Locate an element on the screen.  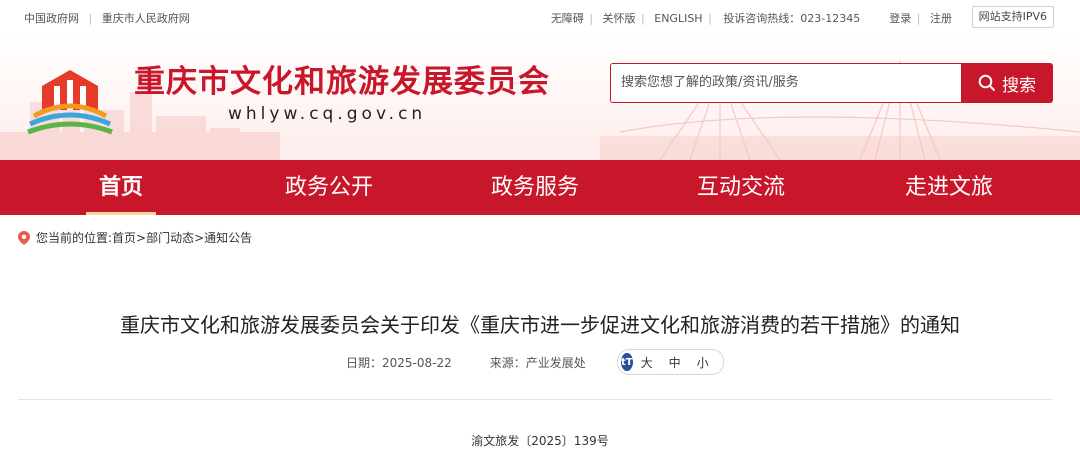
emblem-logo-icon is located at coordinates (70, 102).